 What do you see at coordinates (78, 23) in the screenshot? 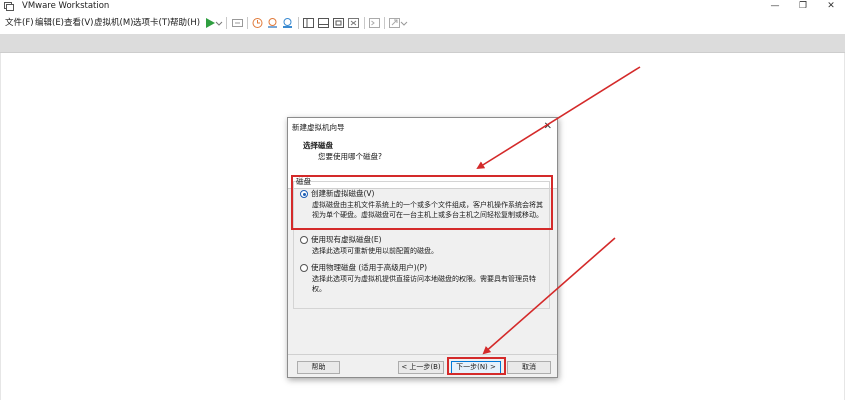
I see `menu-view: 查看(V)` at bounding box center [78, 23].